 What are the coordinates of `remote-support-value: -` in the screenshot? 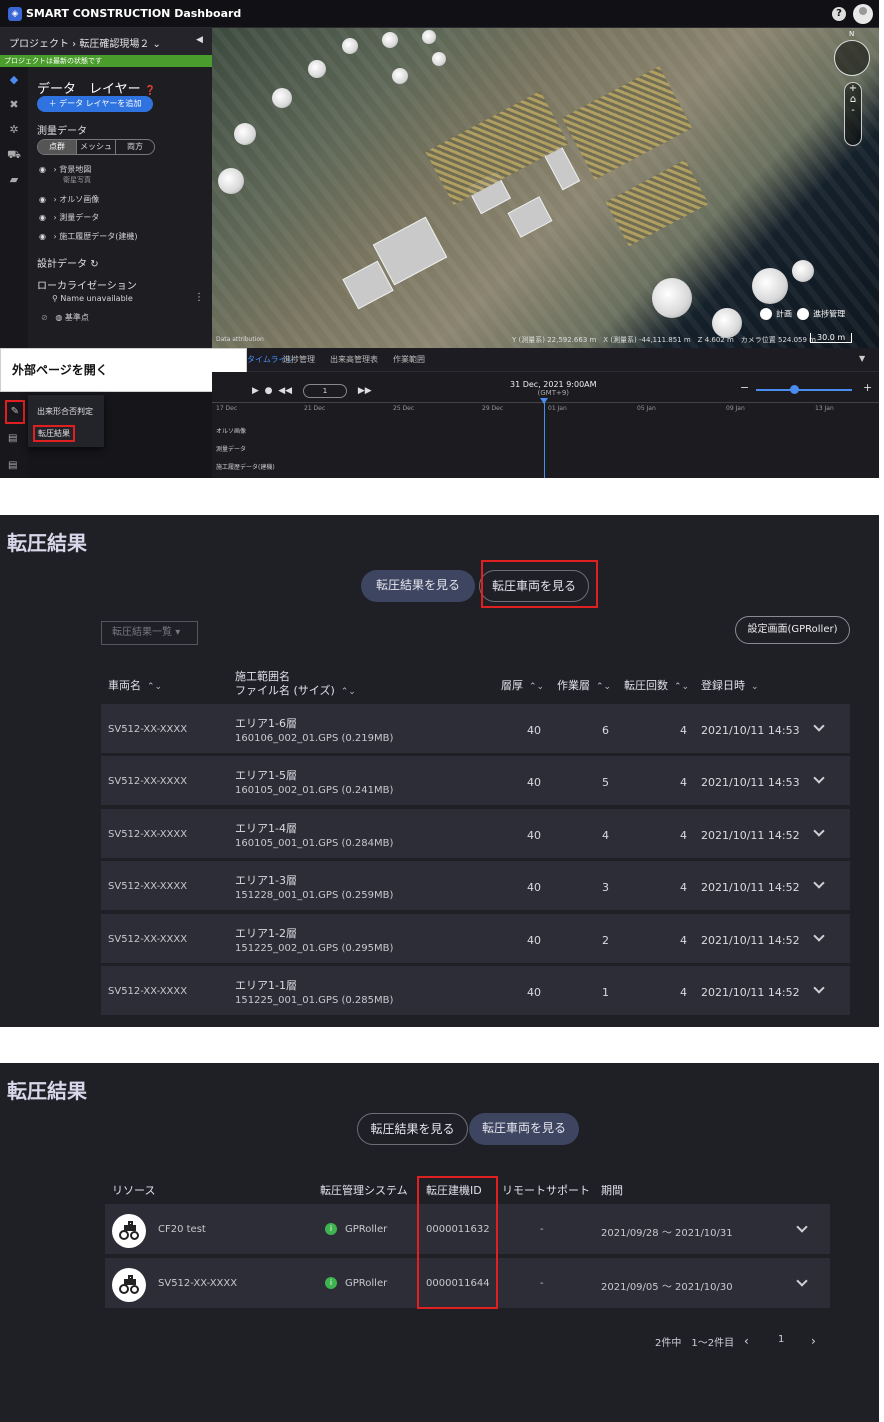 It's located at (542, 1283).